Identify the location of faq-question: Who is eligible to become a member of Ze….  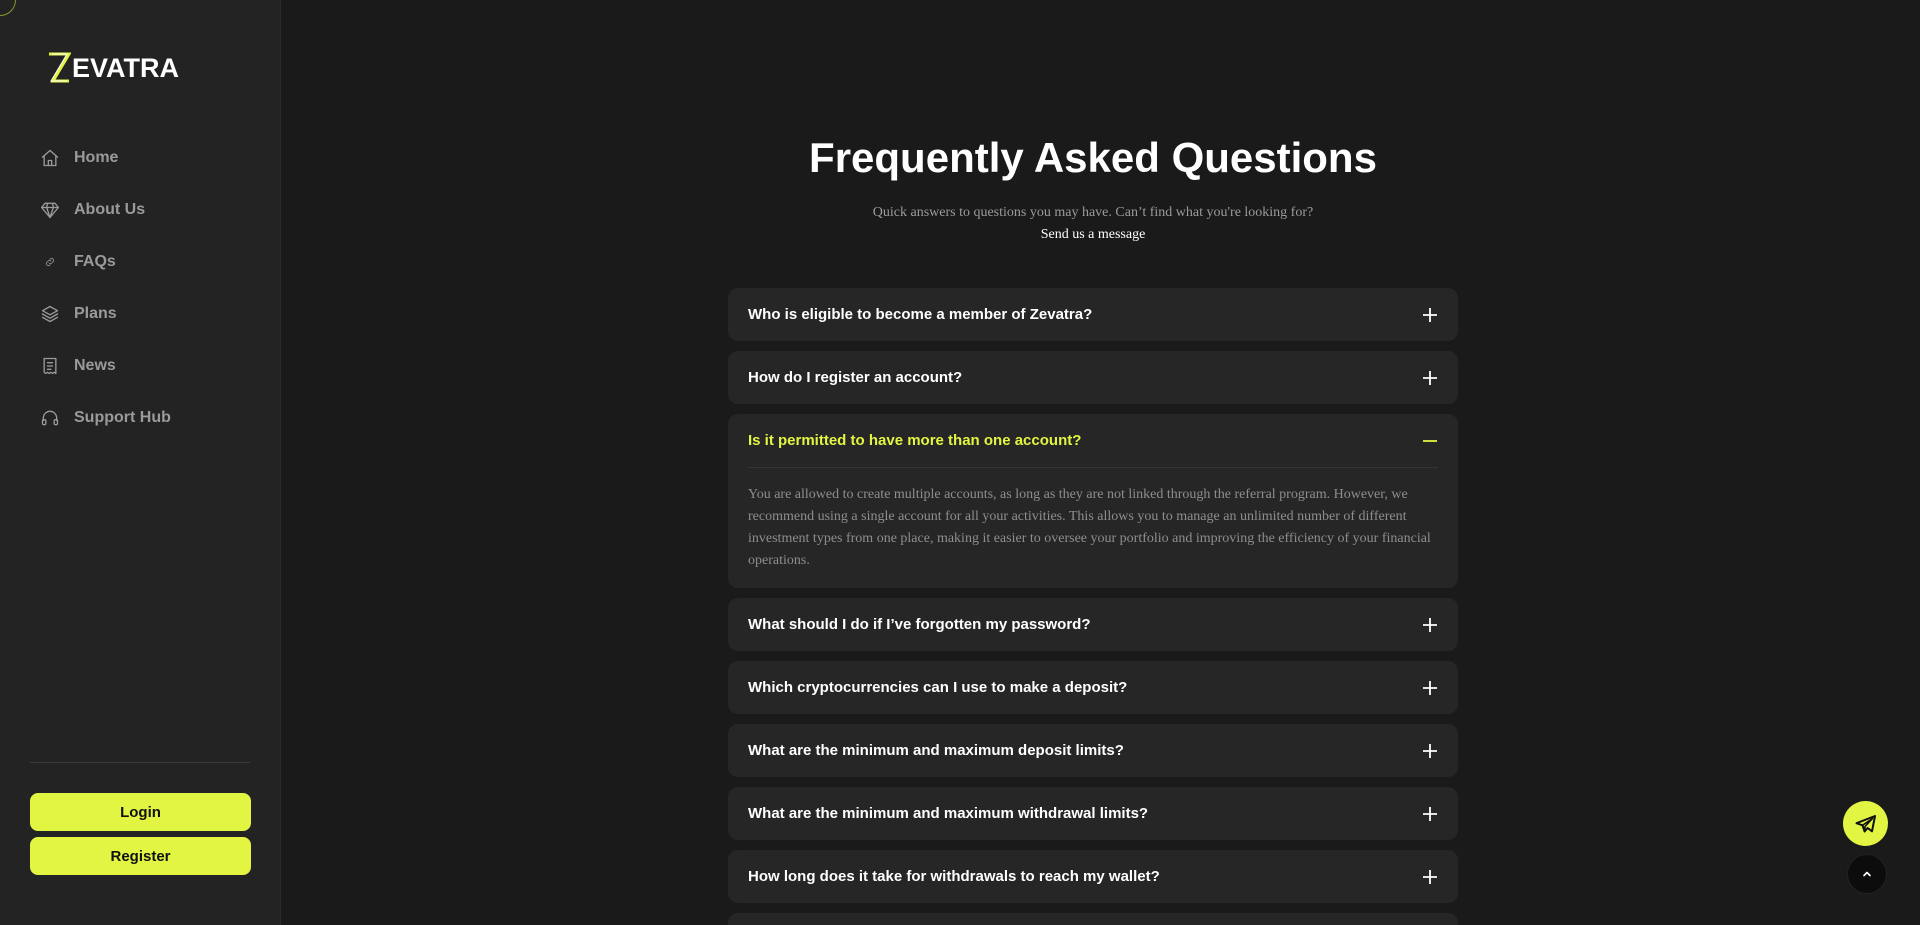
(920, 314).